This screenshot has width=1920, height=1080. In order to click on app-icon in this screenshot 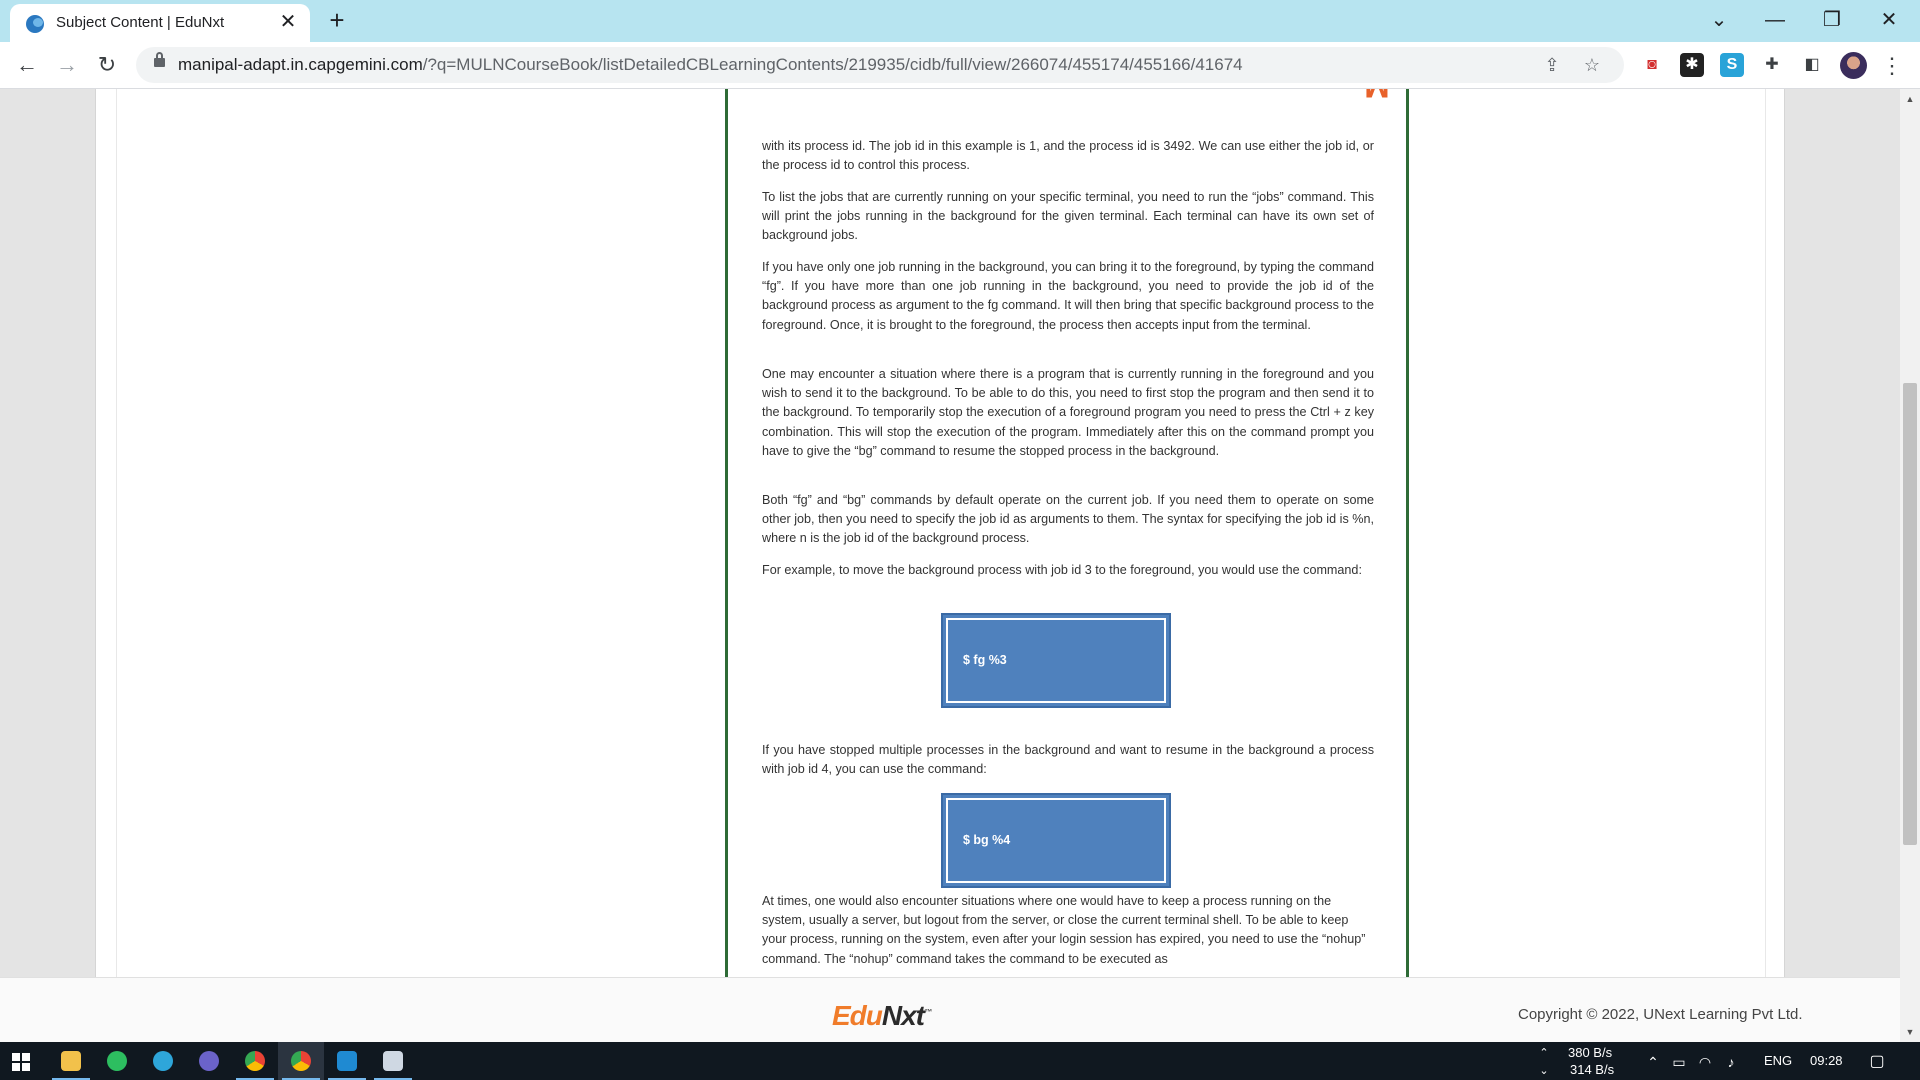, I will do `click(209, 1061)`.